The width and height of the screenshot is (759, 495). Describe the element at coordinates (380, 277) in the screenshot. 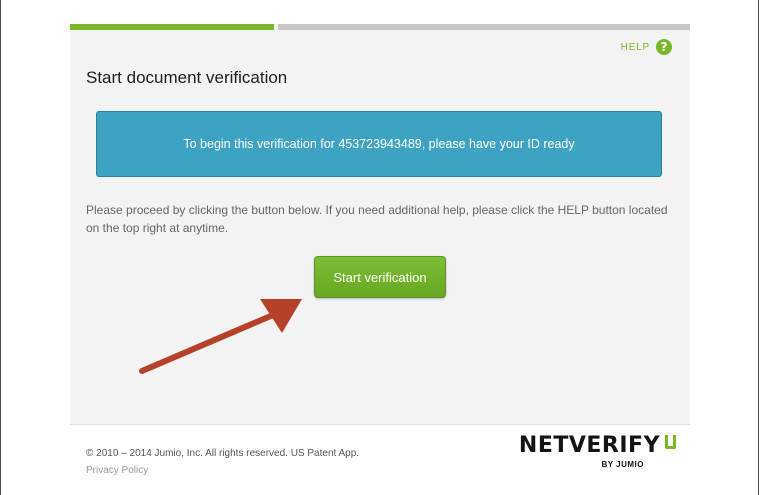

I see `start-verification-button: Start verification` at that location.